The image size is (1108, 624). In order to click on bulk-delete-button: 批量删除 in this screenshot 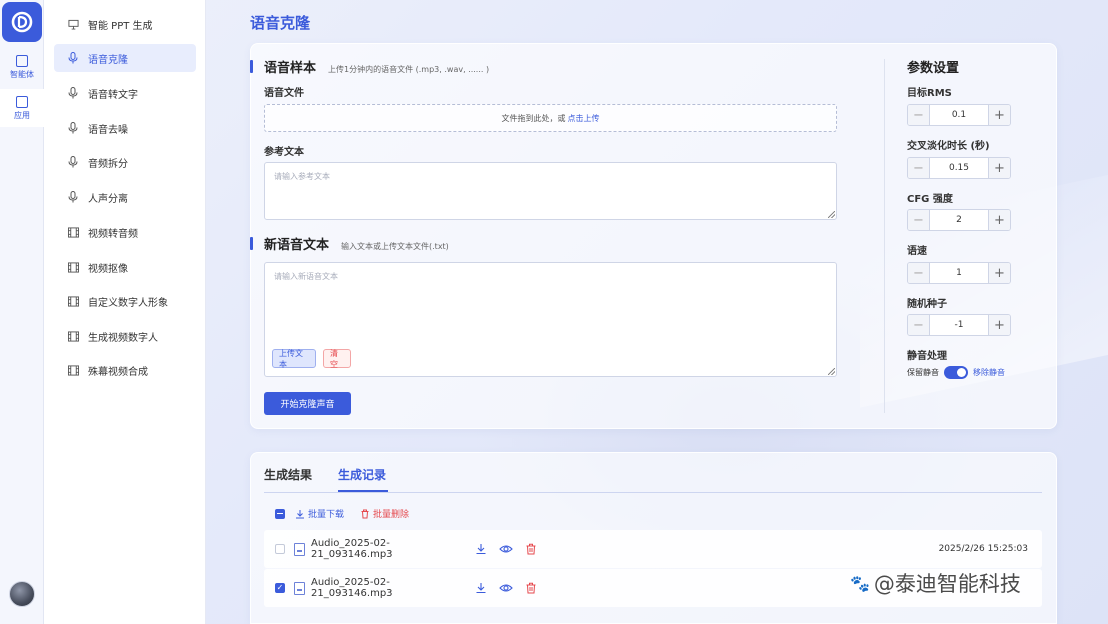, I will do `click(384, 513)`.